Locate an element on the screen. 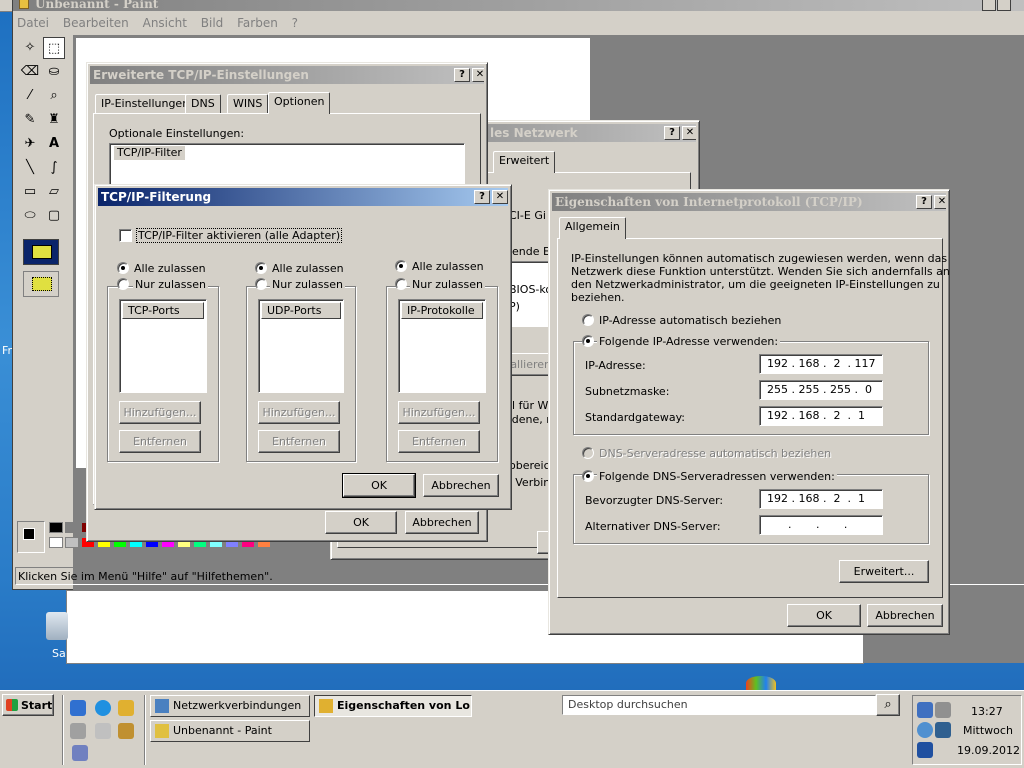  ip-protocols-list: IP-Protokolle is located at coordinates (442, 346).